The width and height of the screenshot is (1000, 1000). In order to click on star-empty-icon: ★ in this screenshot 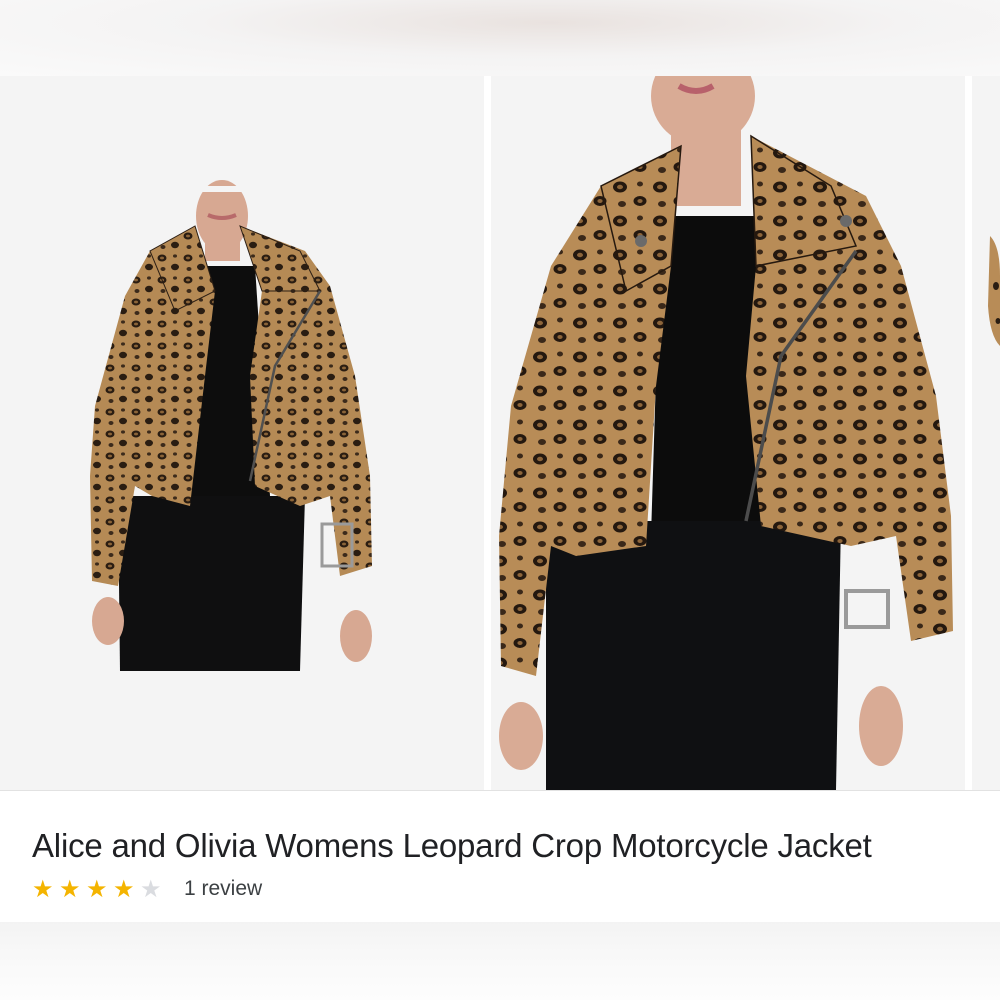, I will do `click(151, 889)`.